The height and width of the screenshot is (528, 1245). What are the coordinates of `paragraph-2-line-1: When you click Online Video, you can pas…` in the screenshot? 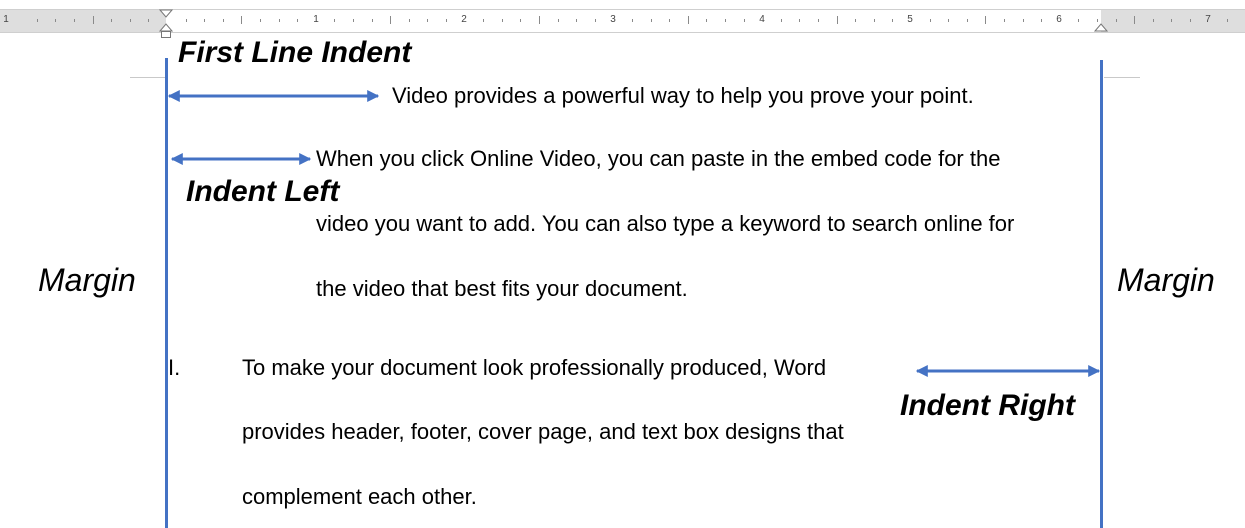 It's located at (658, 159).